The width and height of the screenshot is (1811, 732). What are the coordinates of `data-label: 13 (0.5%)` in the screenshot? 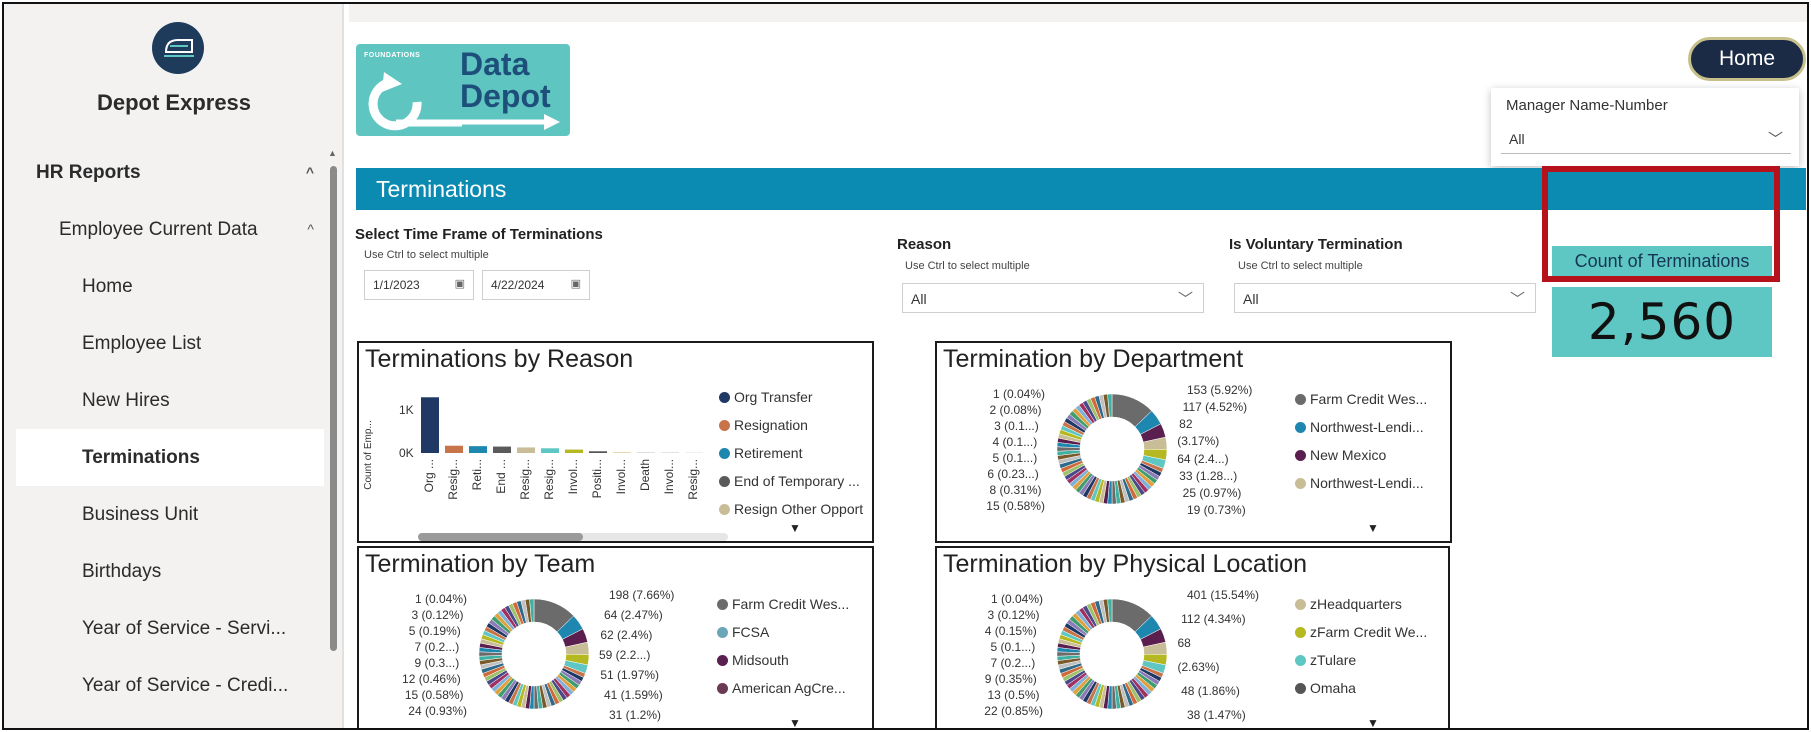 It's located at (1013, 695).